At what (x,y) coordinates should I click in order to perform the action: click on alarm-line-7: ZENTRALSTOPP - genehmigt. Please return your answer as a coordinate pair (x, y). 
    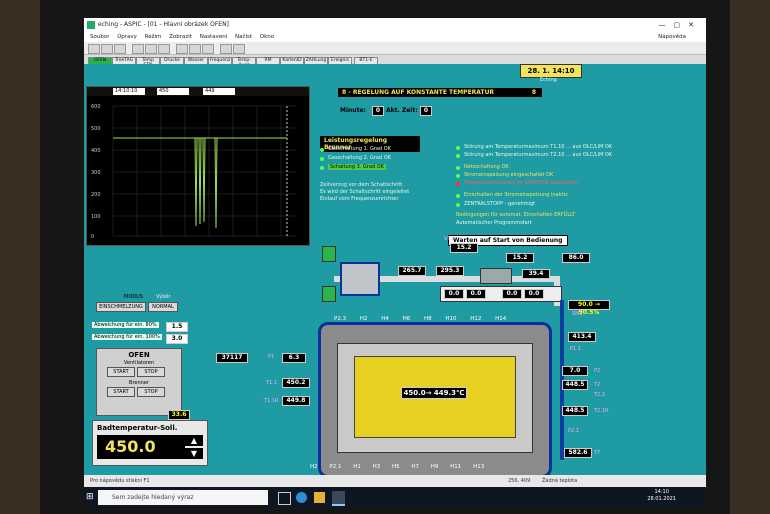
    Looking at the image, I should click on (500, 204).